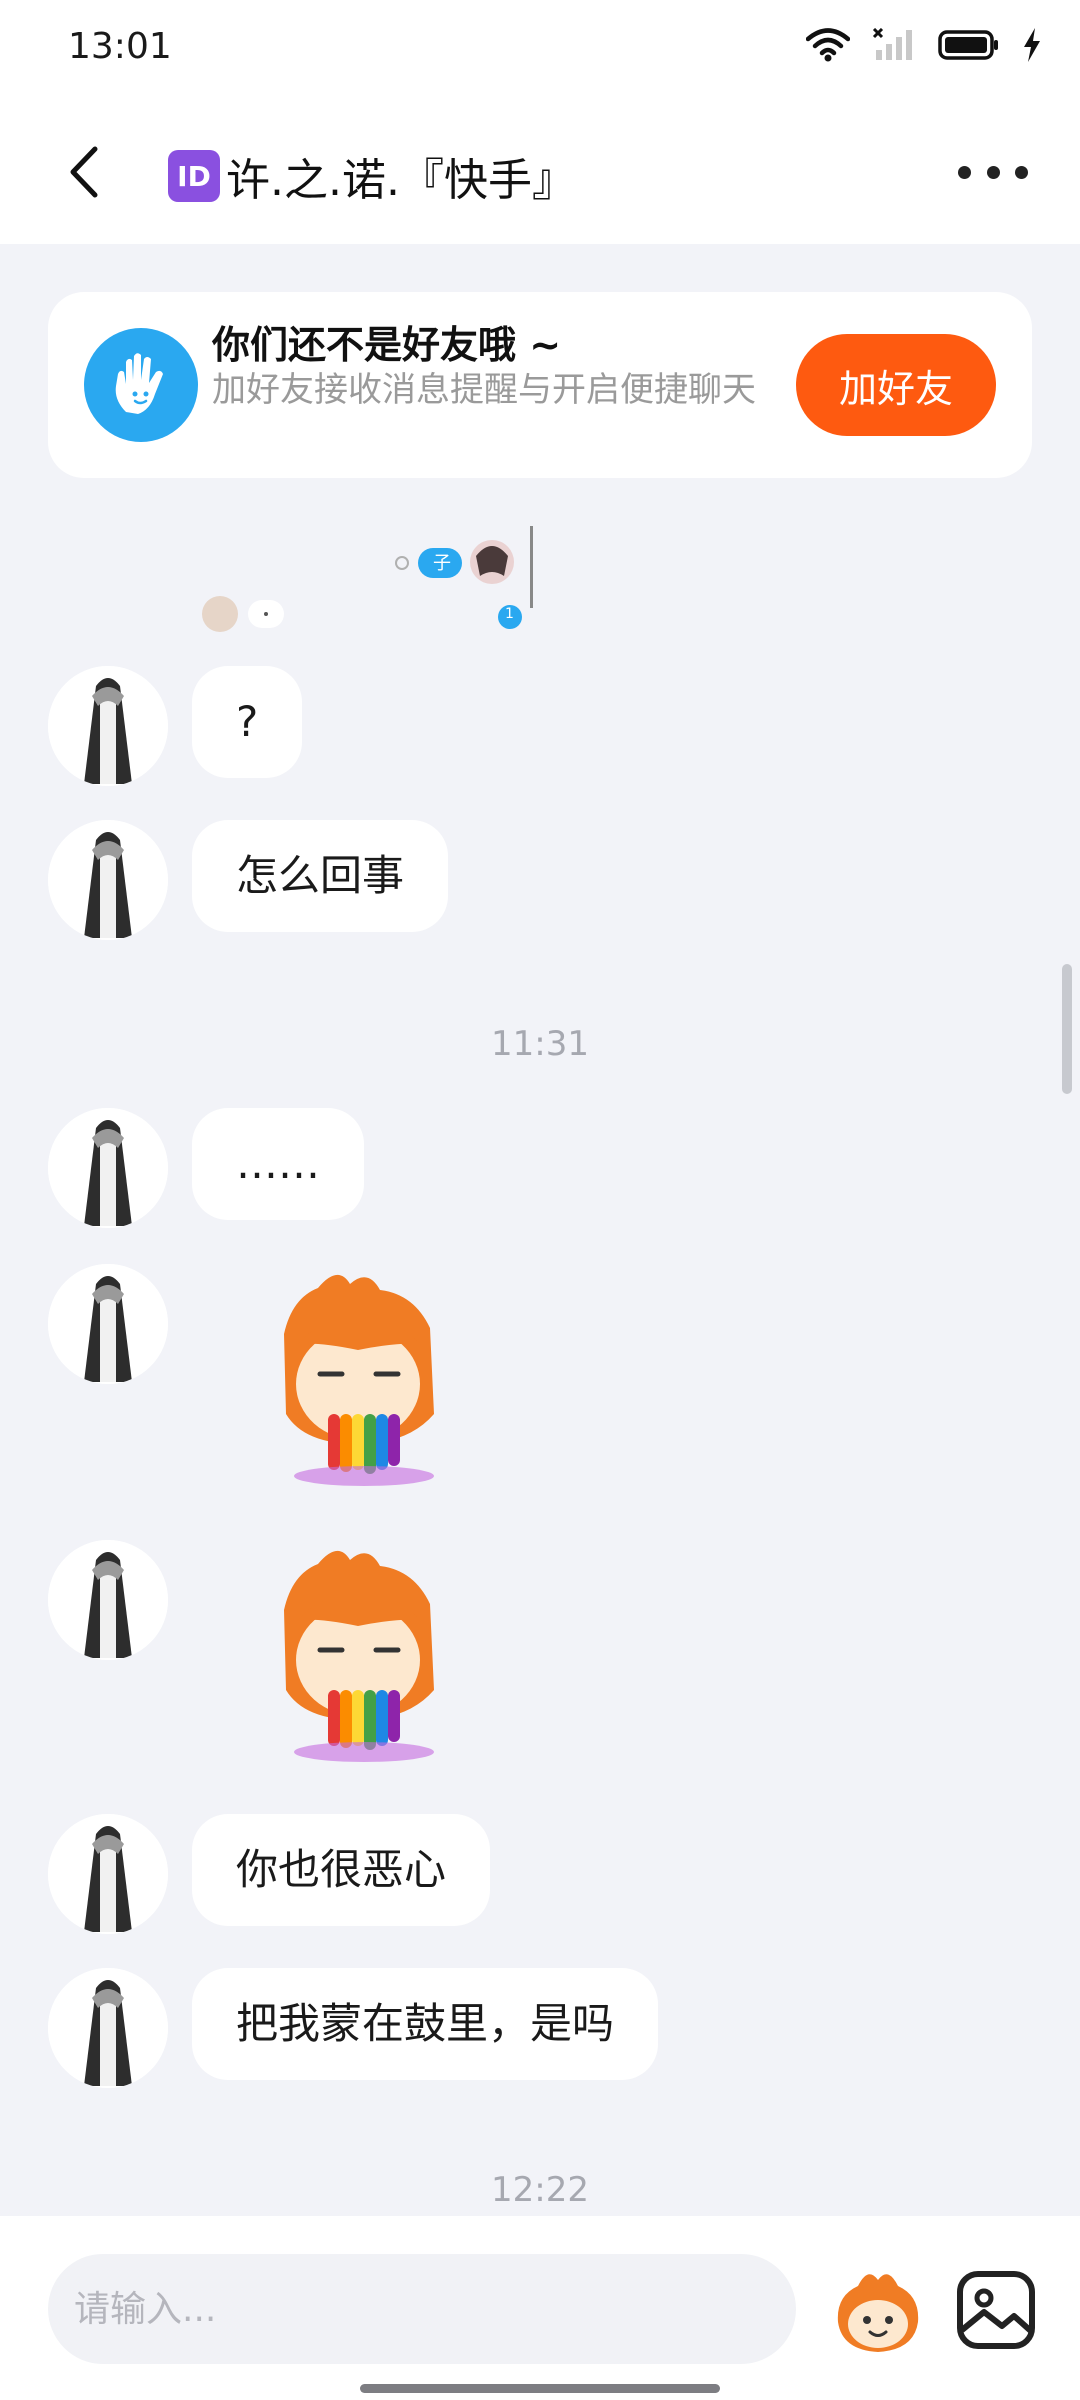 Image resolution: width=1080 pixels, height=2400 pixels. I want to click on signal-icon, so click(892, 44).